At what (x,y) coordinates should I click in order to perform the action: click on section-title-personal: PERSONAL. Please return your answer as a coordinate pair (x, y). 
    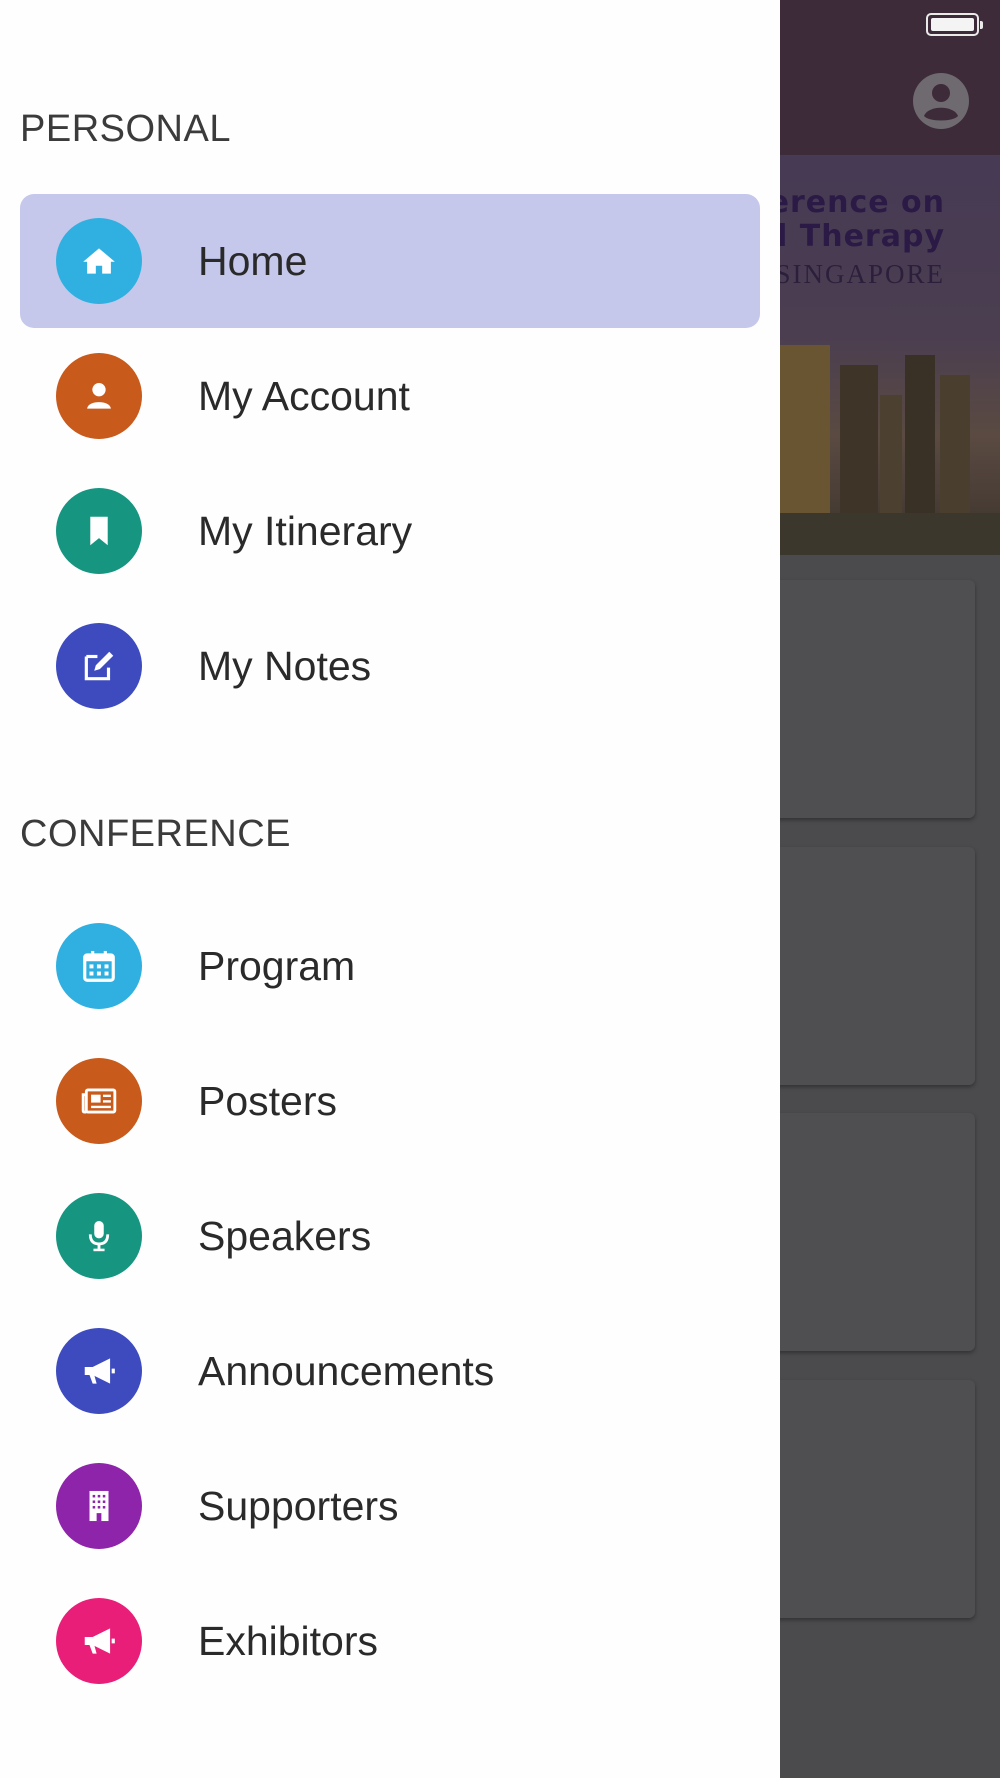
    Looking at the image, I should click on (125, 129).